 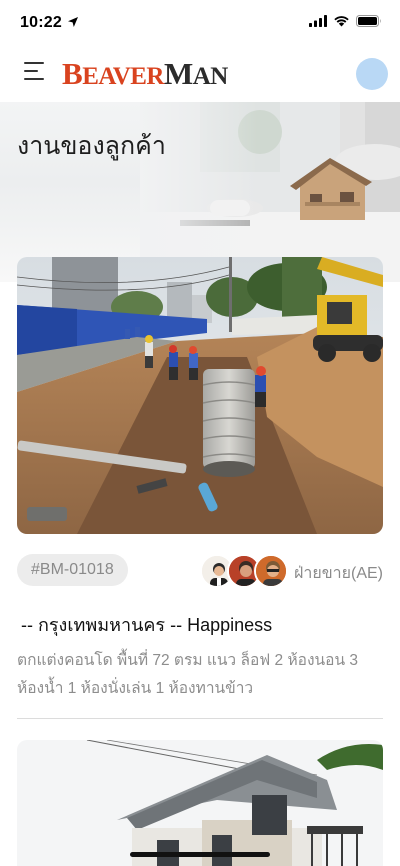 What do you see at coordinates (200, 854) in the screenshot?
I see `home-indicator` at bounding box center [200, 854].